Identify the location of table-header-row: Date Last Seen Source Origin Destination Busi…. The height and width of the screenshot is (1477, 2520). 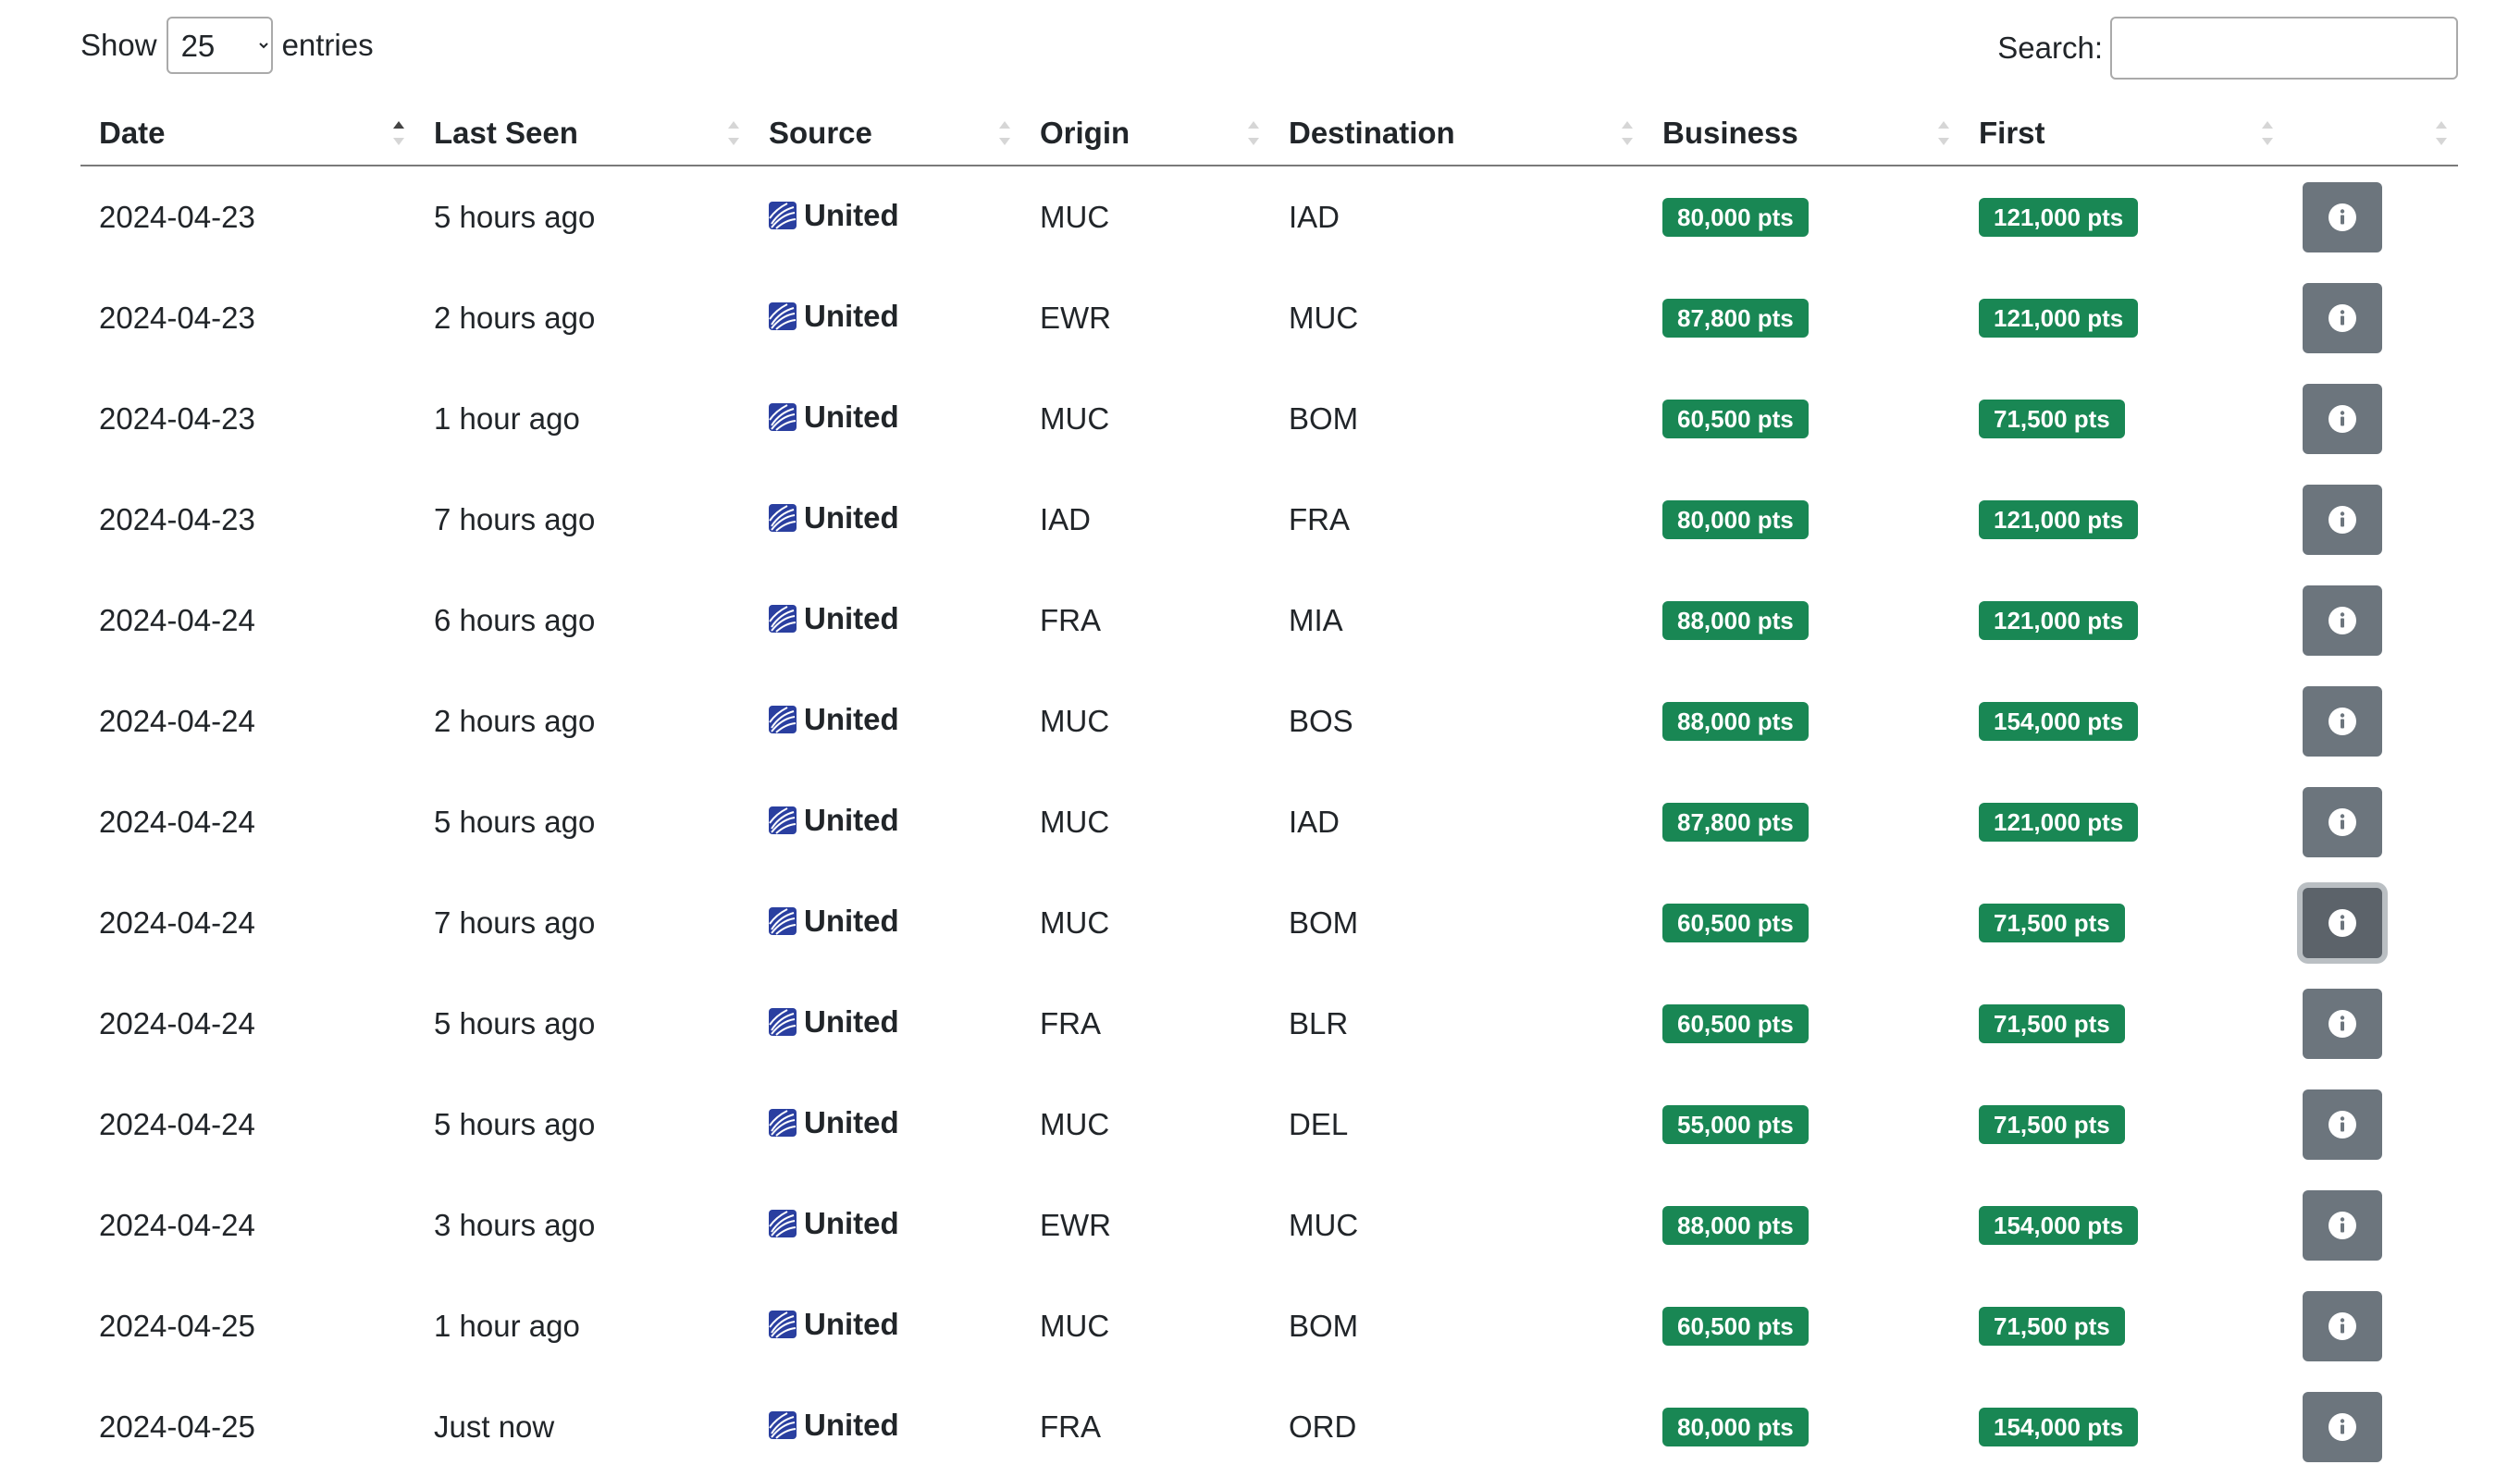
(1269, 134).